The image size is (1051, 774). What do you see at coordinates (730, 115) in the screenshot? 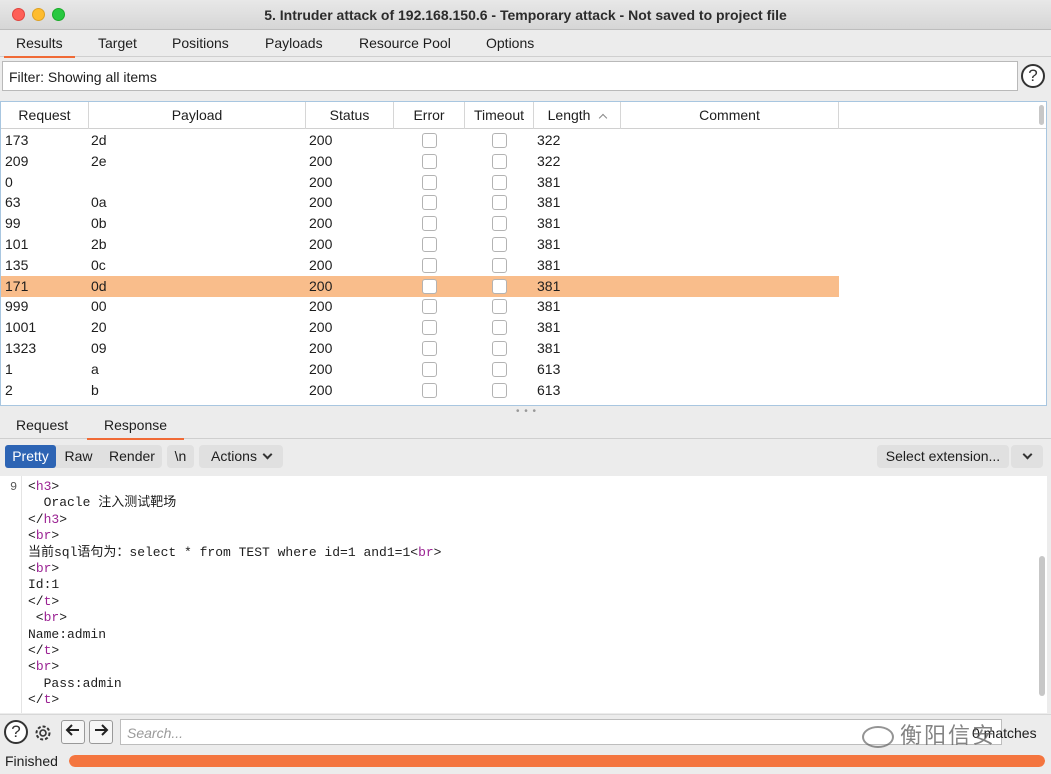
I see `column-header-comment: Comment` at bounding box center [730, 115].